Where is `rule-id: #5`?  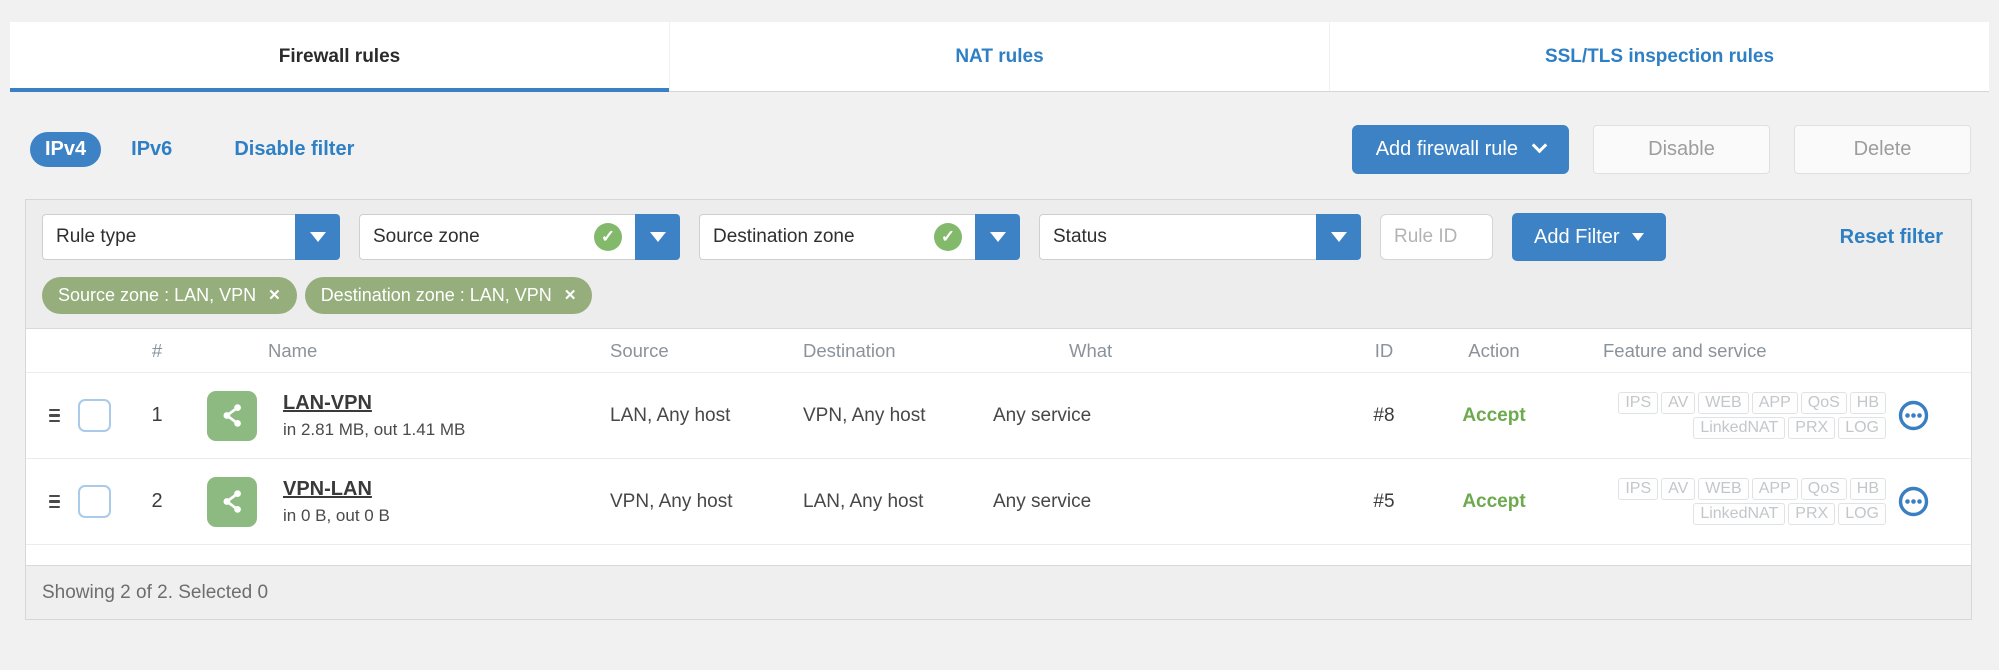
rule-id: #5 is located at coordinates (1384, 501).